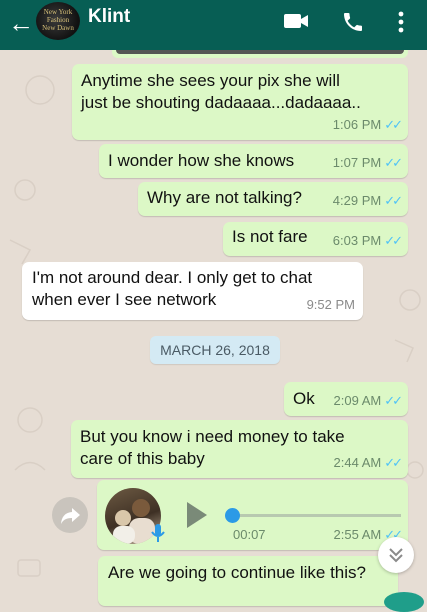 The image size is (427, 612). What do you see at coordinates (296, 21) in the screenshot?
I see `video-call-icon` at bounding box center [296, 21].